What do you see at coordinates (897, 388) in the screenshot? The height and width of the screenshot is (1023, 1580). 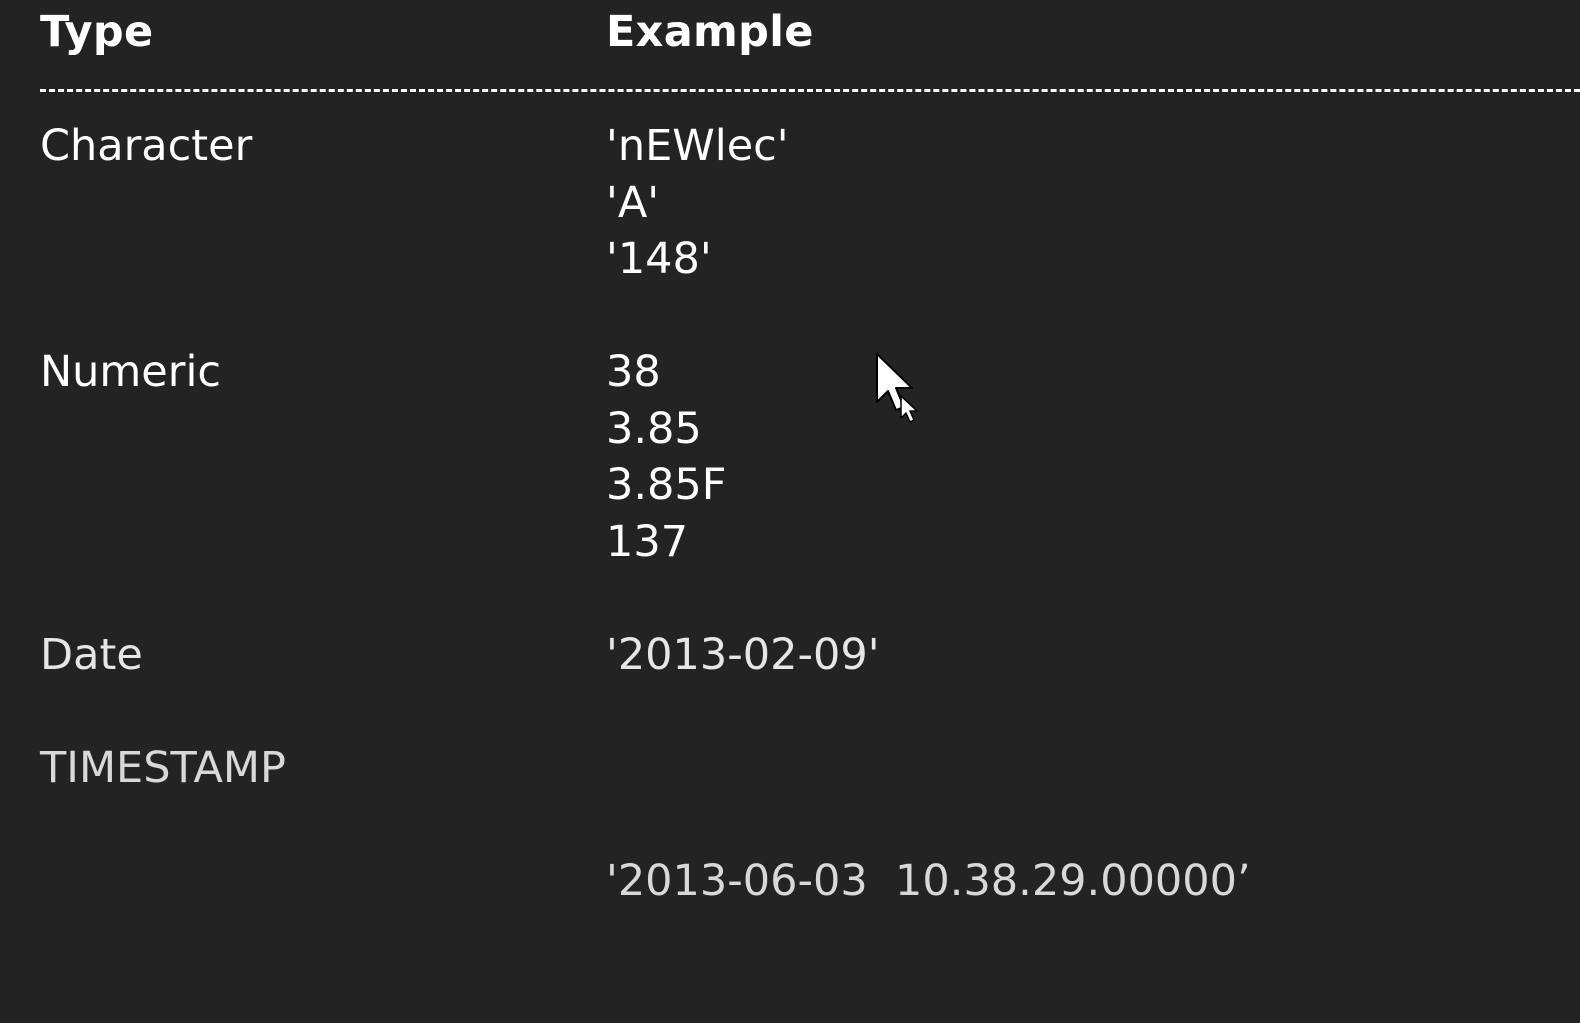 I see `mouse-pointer-icon` at bounding box center [897, 388].